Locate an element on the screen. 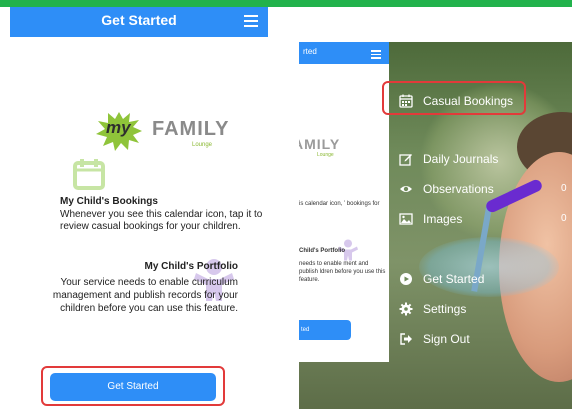  mini-menu-icon is located at coordinates (376, 54).